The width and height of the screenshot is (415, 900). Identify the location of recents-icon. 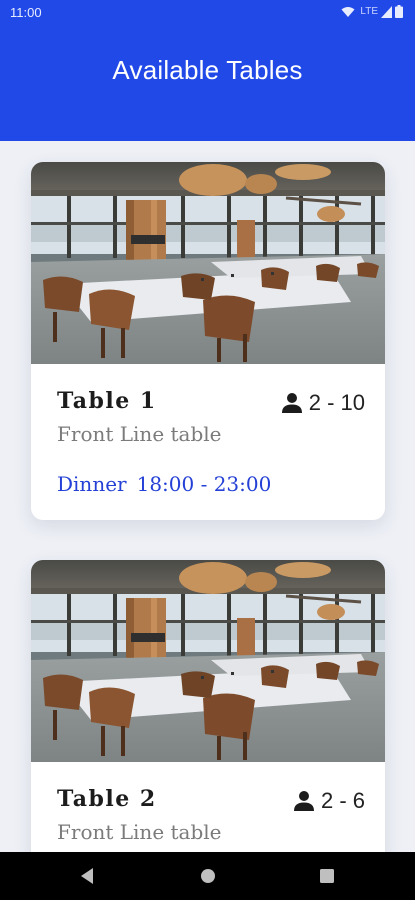
(327, 876).